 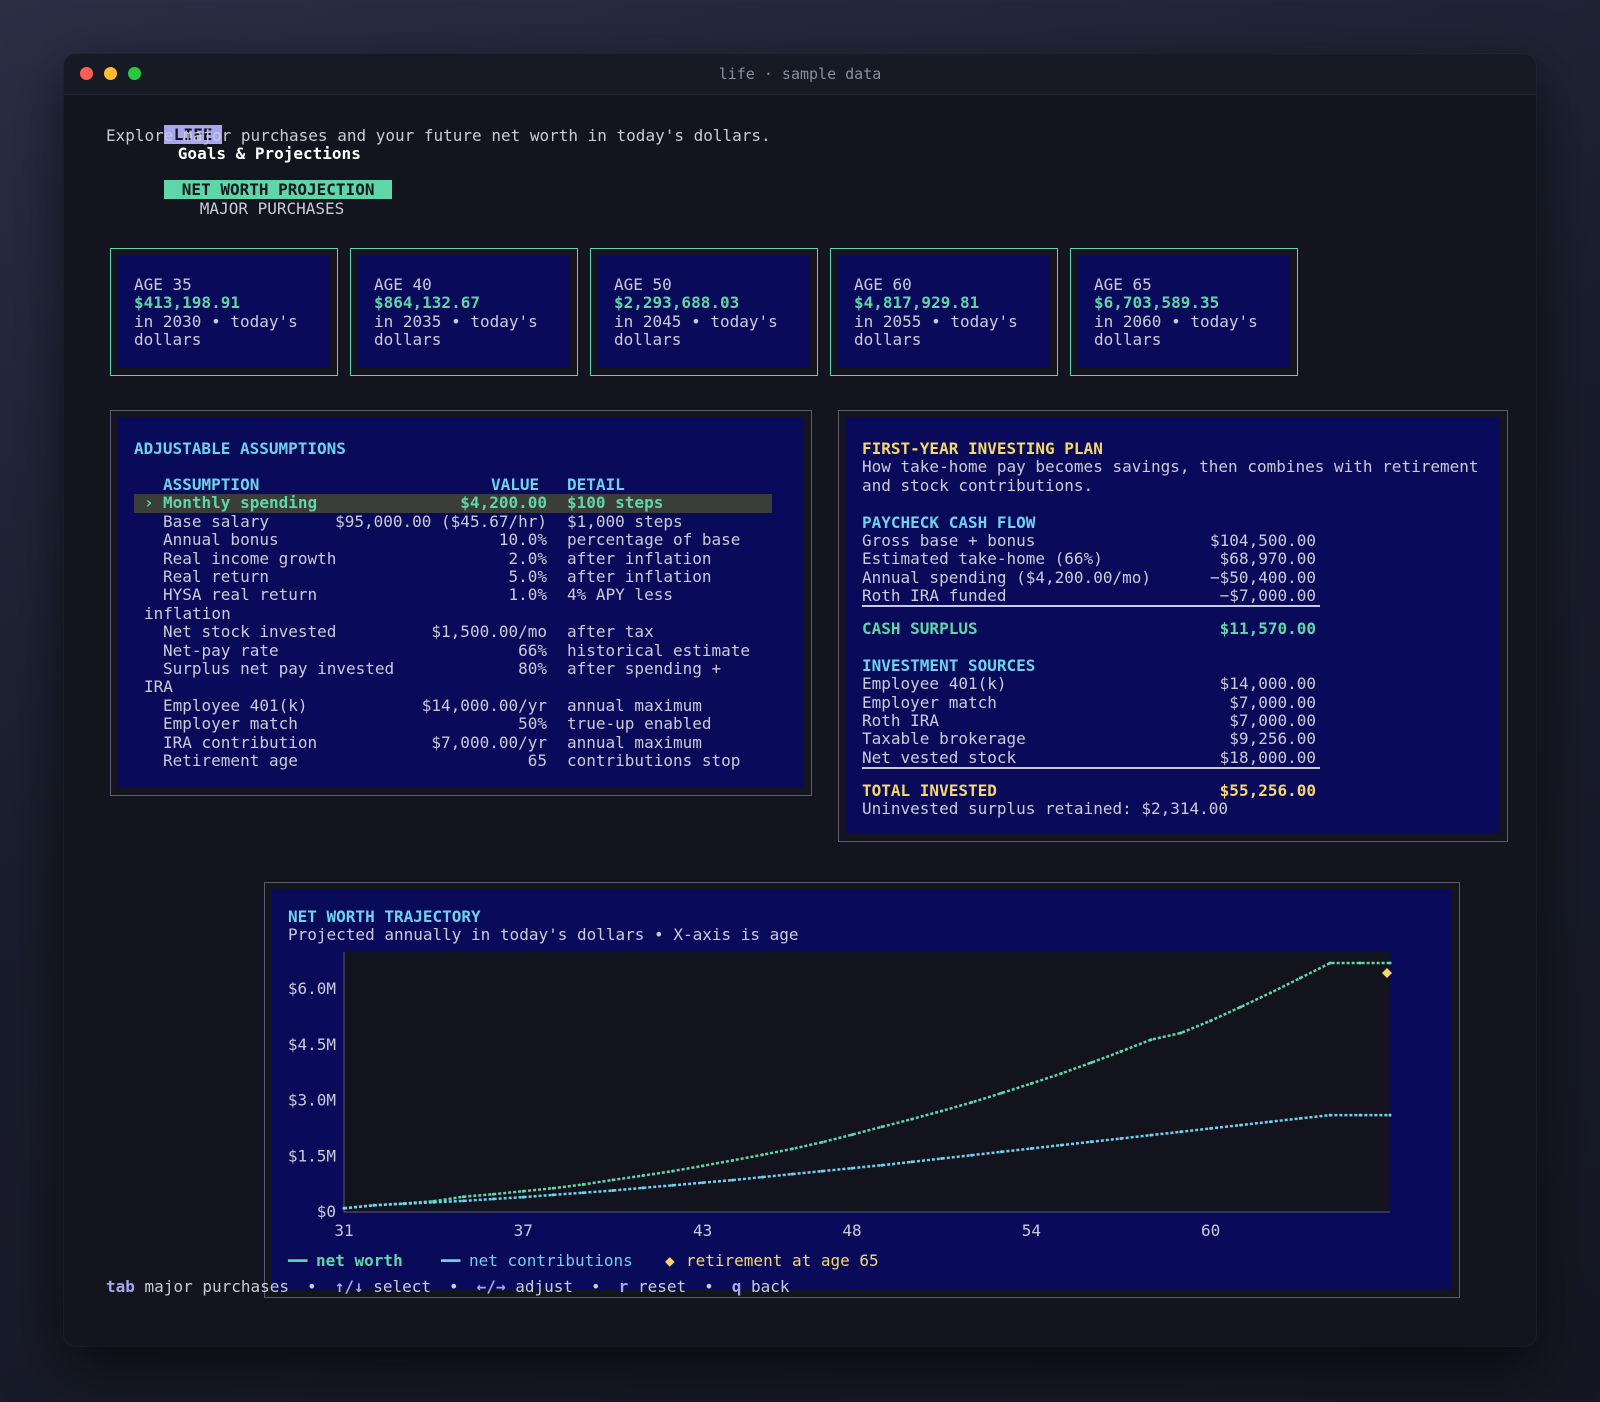 What do you see at coordinates (662, 1286) in the screenshot?
I see `shortcut-label: reset` at bounding box center [662, 1286].